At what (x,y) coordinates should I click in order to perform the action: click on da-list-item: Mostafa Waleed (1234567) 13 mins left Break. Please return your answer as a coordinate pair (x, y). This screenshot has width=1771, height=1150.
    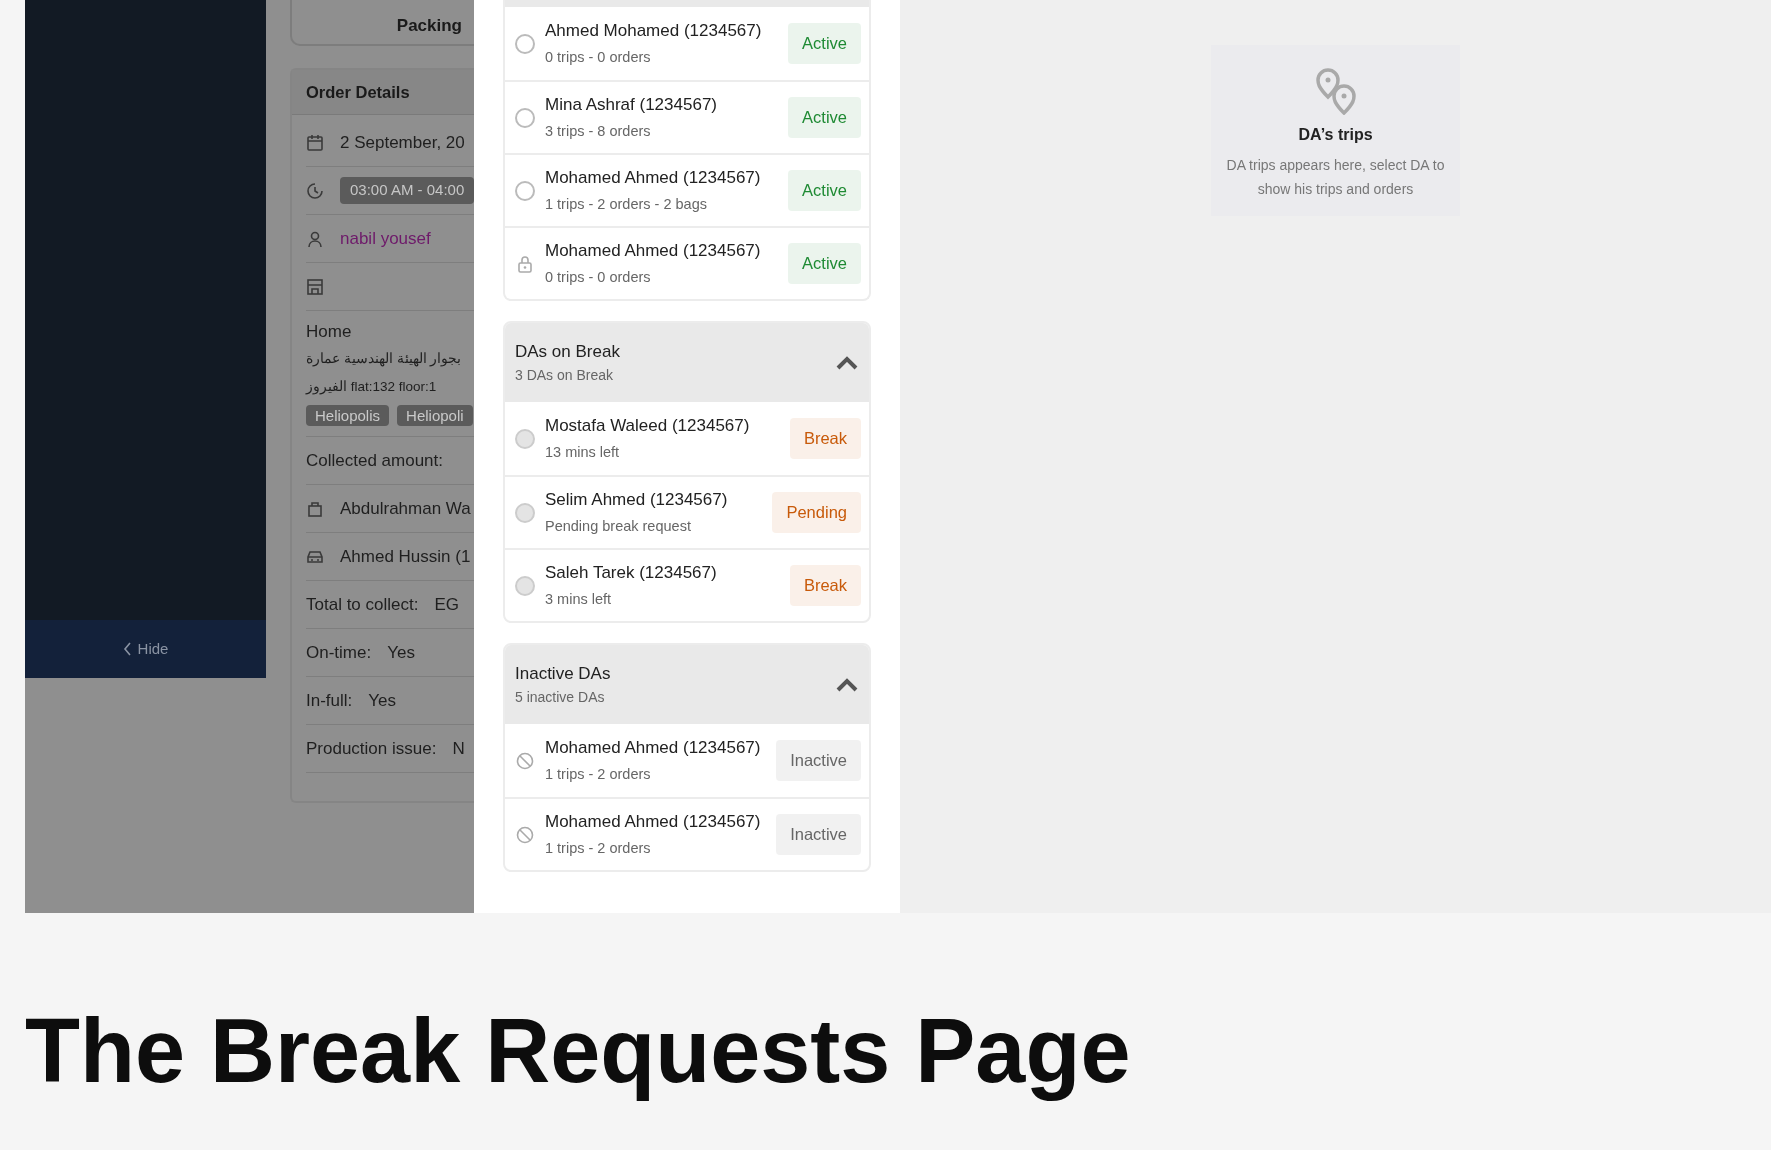
    Looking at the image, I should click on (687, 438).